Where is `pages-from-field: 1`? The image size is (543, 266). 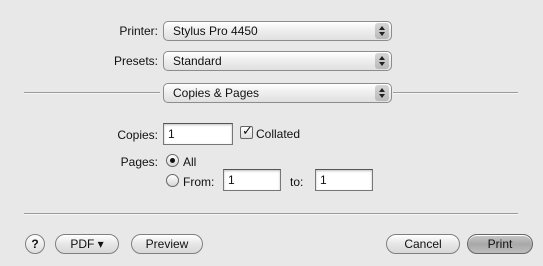
pages-from-field: 1 is located at coordinates (252, 180).